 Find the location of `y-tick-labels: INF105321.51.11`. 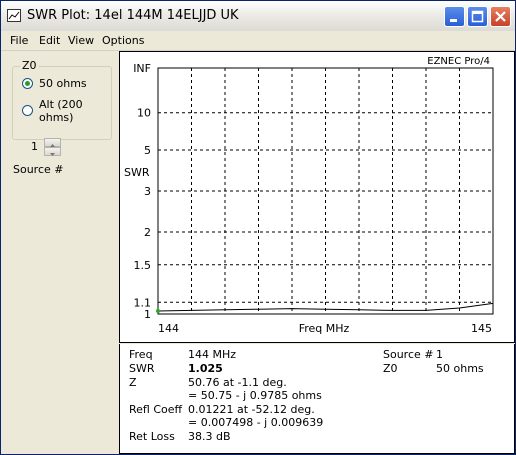

y-tick-labels: INF105321.51.11 is located at coordinates (142, 191).